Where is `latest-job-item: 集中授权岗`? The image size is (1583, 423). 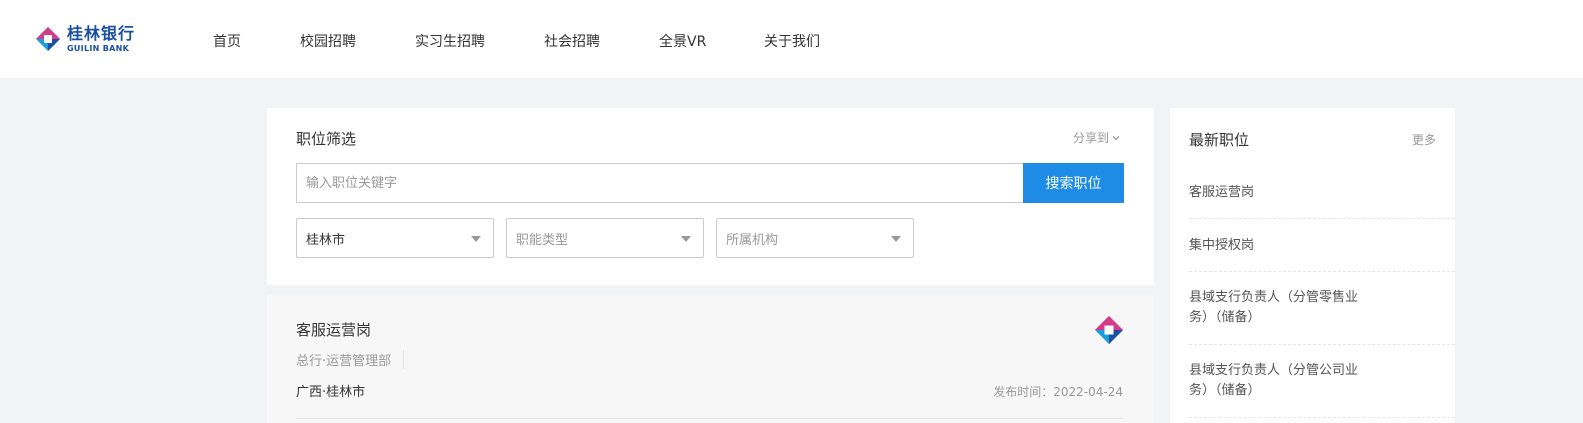 latest-job-item: 集中授权岗 is located at coordinates (1322, 245).